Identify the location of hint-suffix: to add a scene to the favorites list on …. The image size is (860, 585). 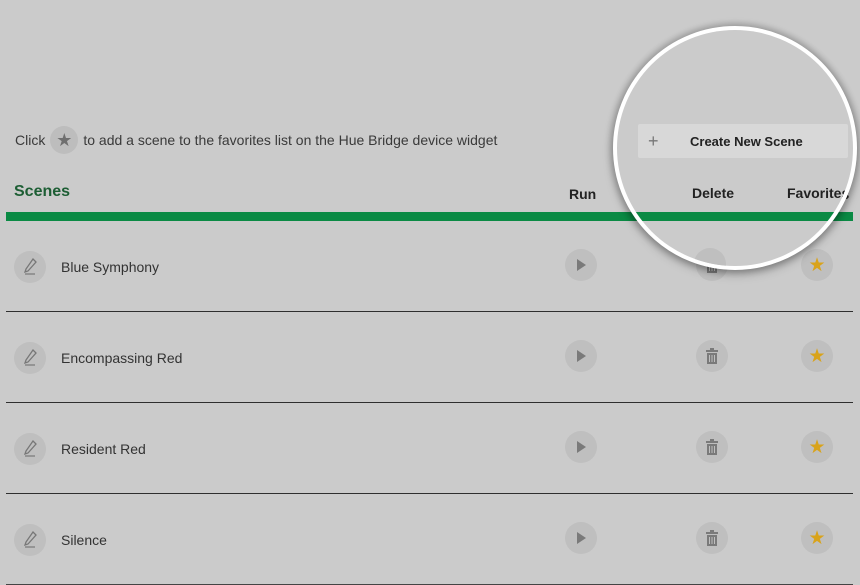
(290, 140).